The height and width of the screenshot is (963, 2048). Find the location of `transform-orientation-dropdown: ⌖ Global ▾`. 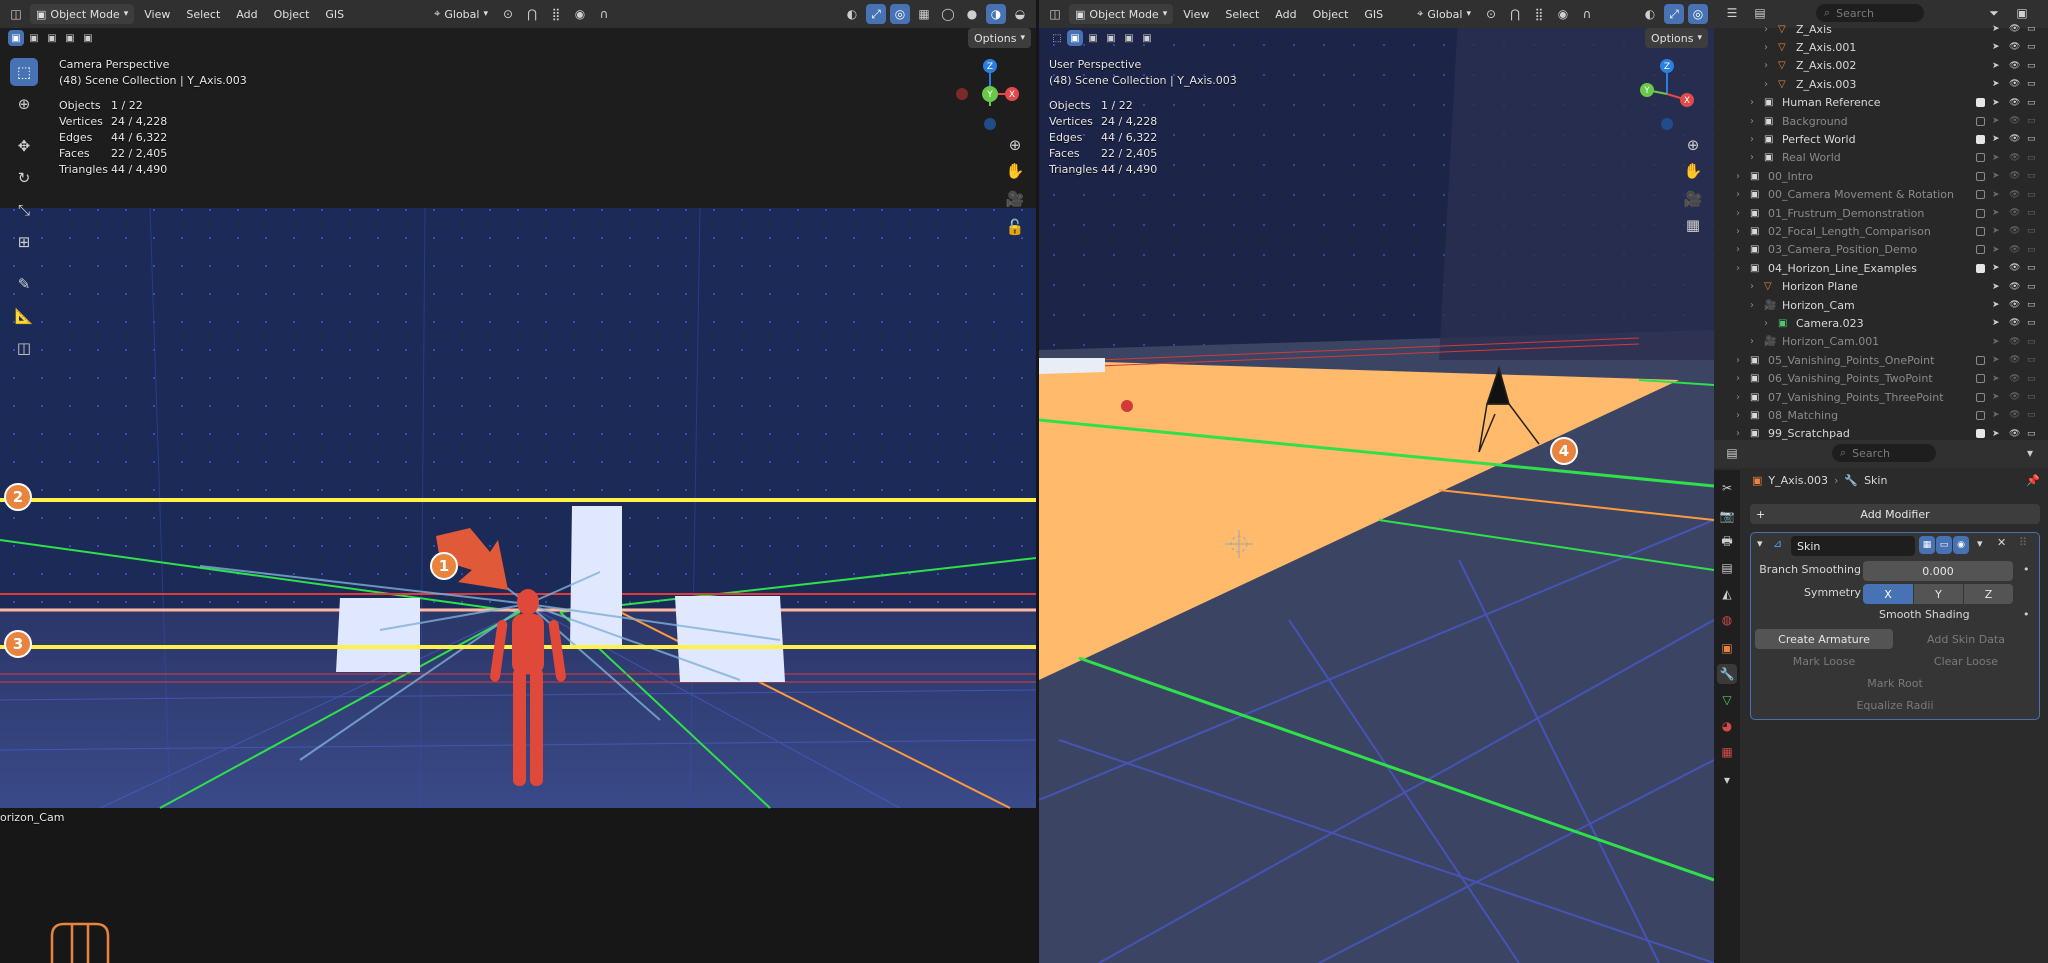

transform-orientation-dropdown: ⌖ Global ▾ is located at coordinates (461, 14).